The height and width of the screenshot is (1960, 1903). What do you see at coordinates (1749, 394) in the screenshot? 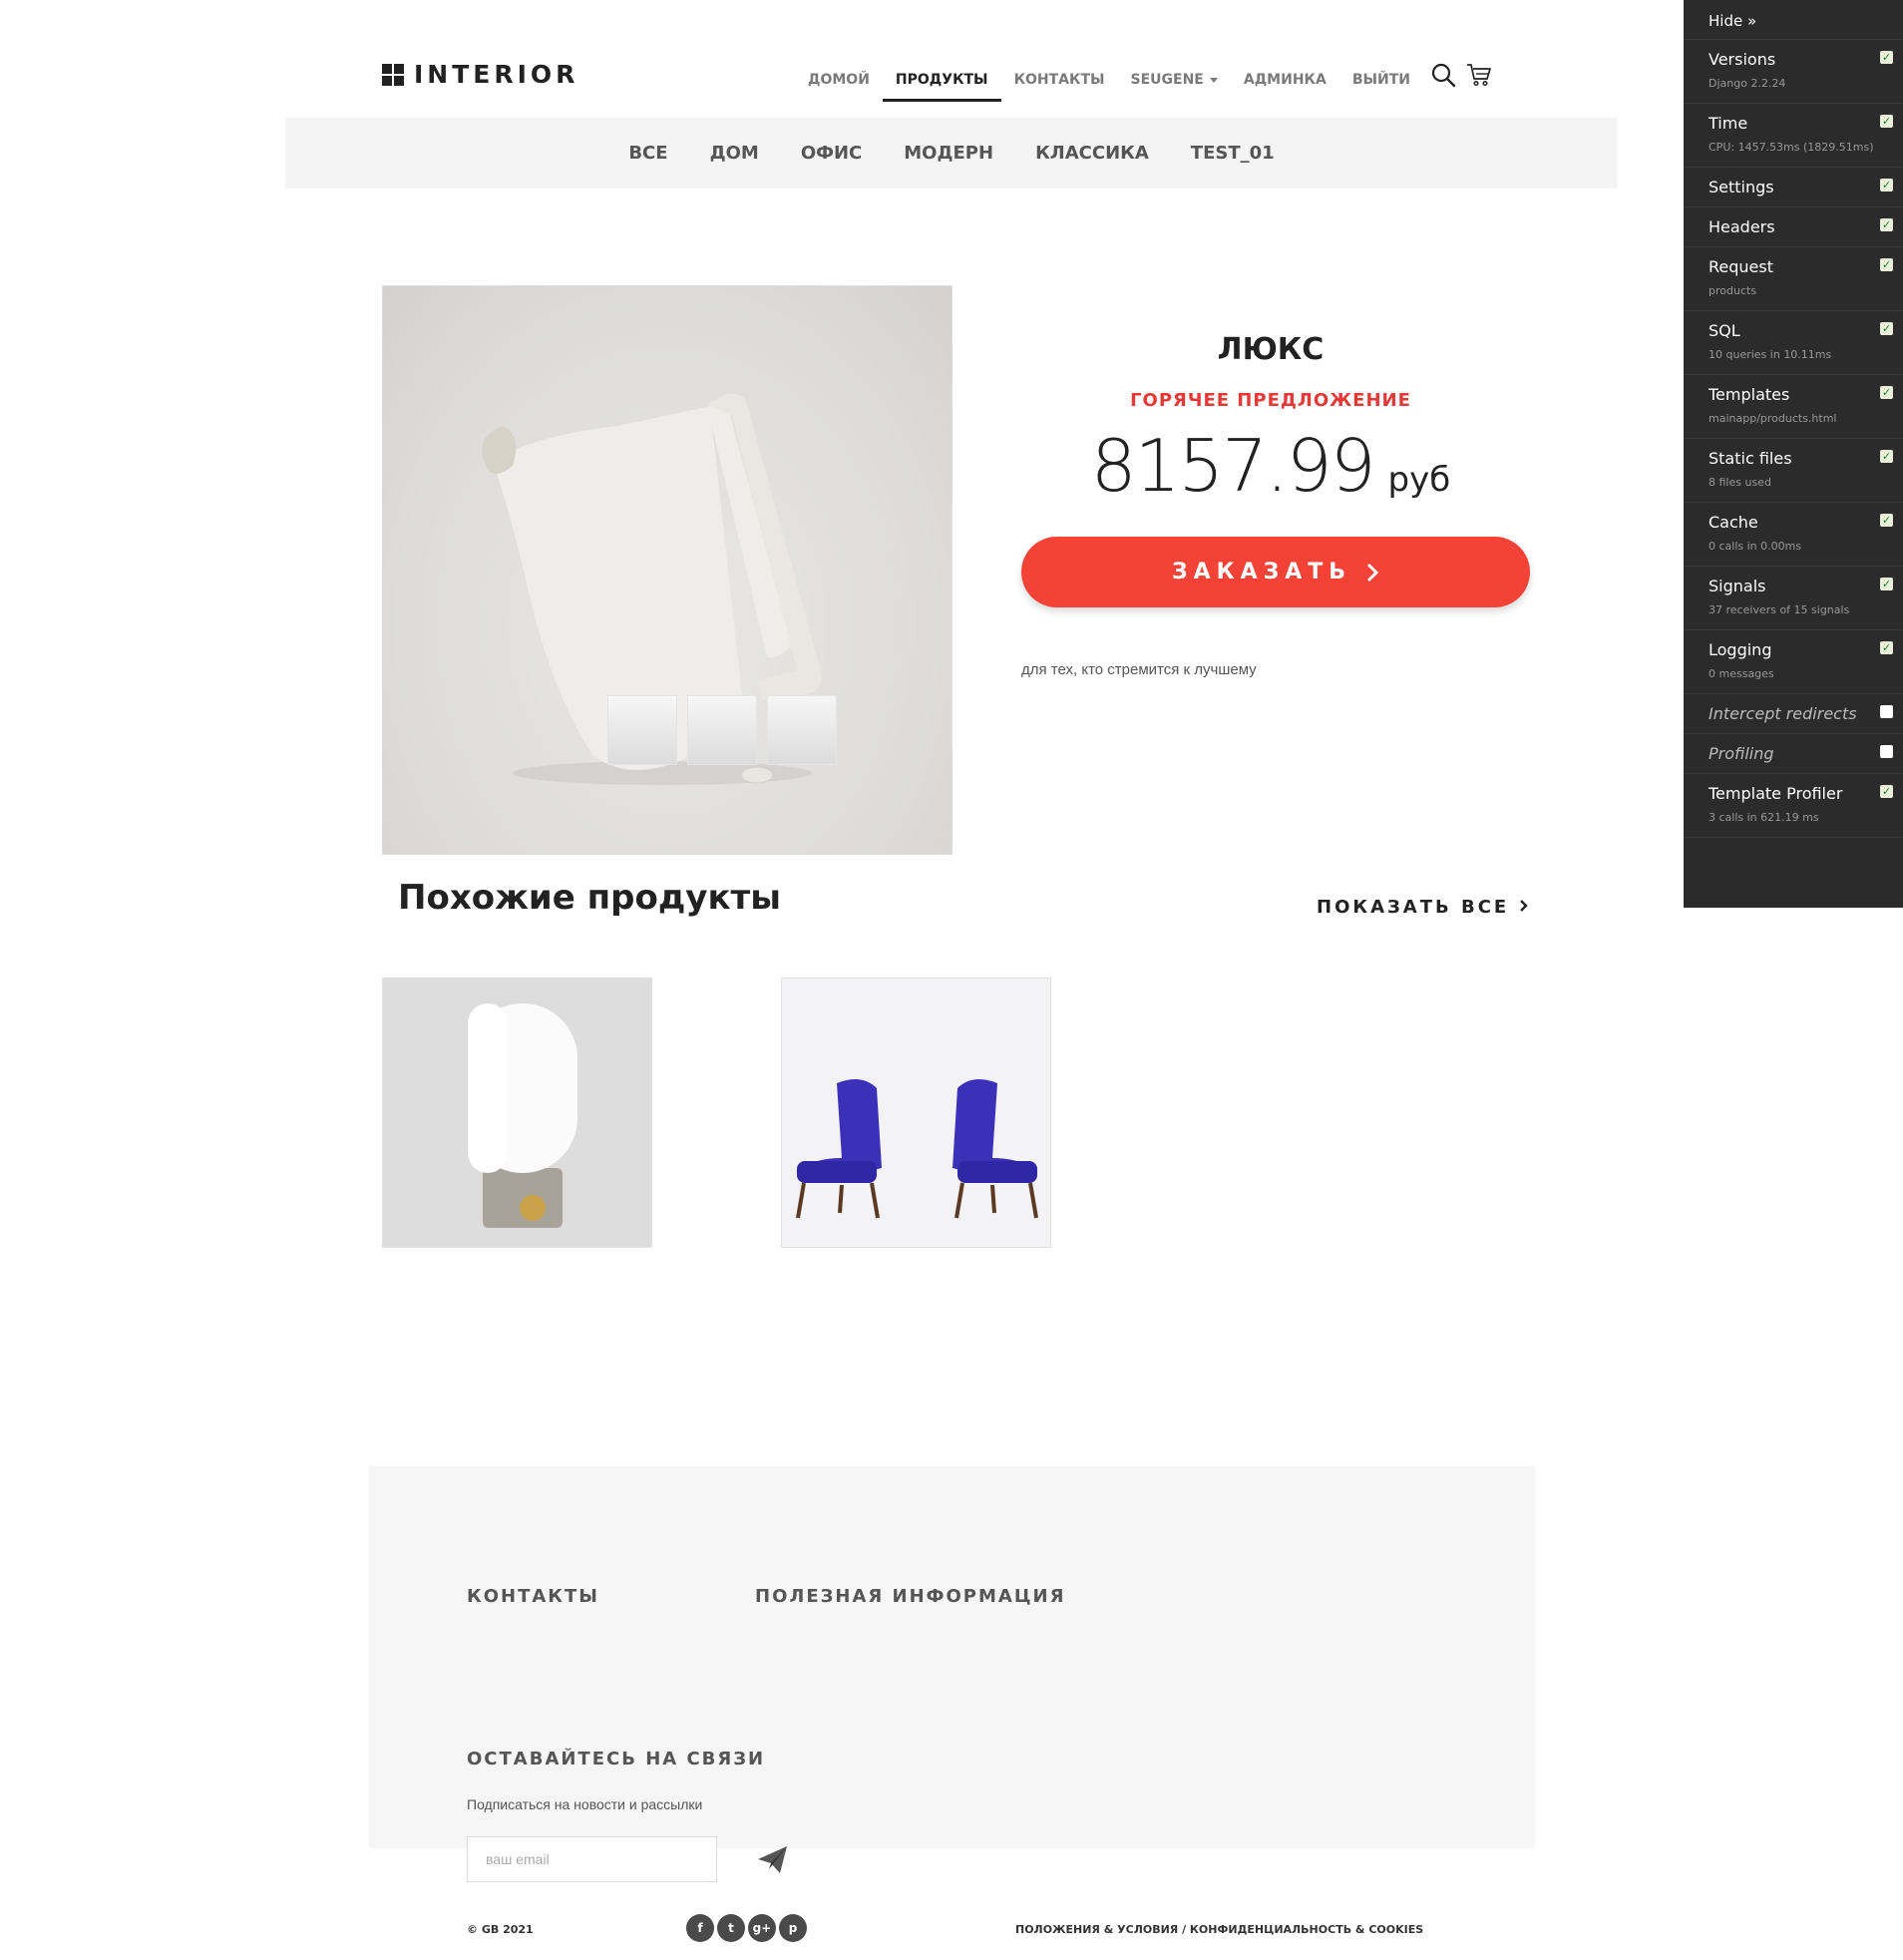
I see `debug-panel-title: Templates` at bounding box center [1749, 394].